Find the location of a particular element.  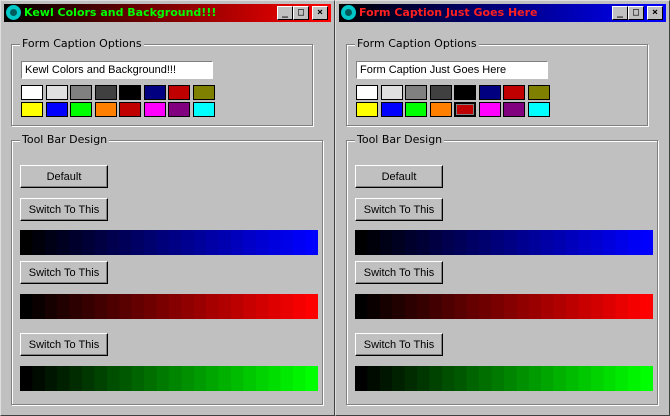

window-title: Form Caption Just Goes Here is located at coordinates (448, 12).